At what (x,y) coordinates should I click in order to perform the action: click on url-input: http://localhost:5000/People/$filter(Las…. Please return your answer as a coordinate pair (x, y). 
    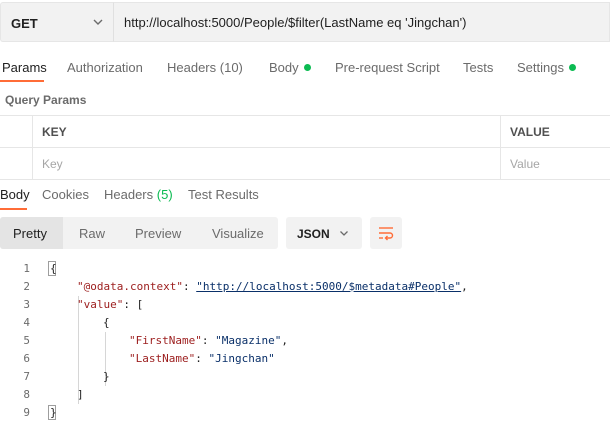
    Looking at the image, I should click on (361, 22).